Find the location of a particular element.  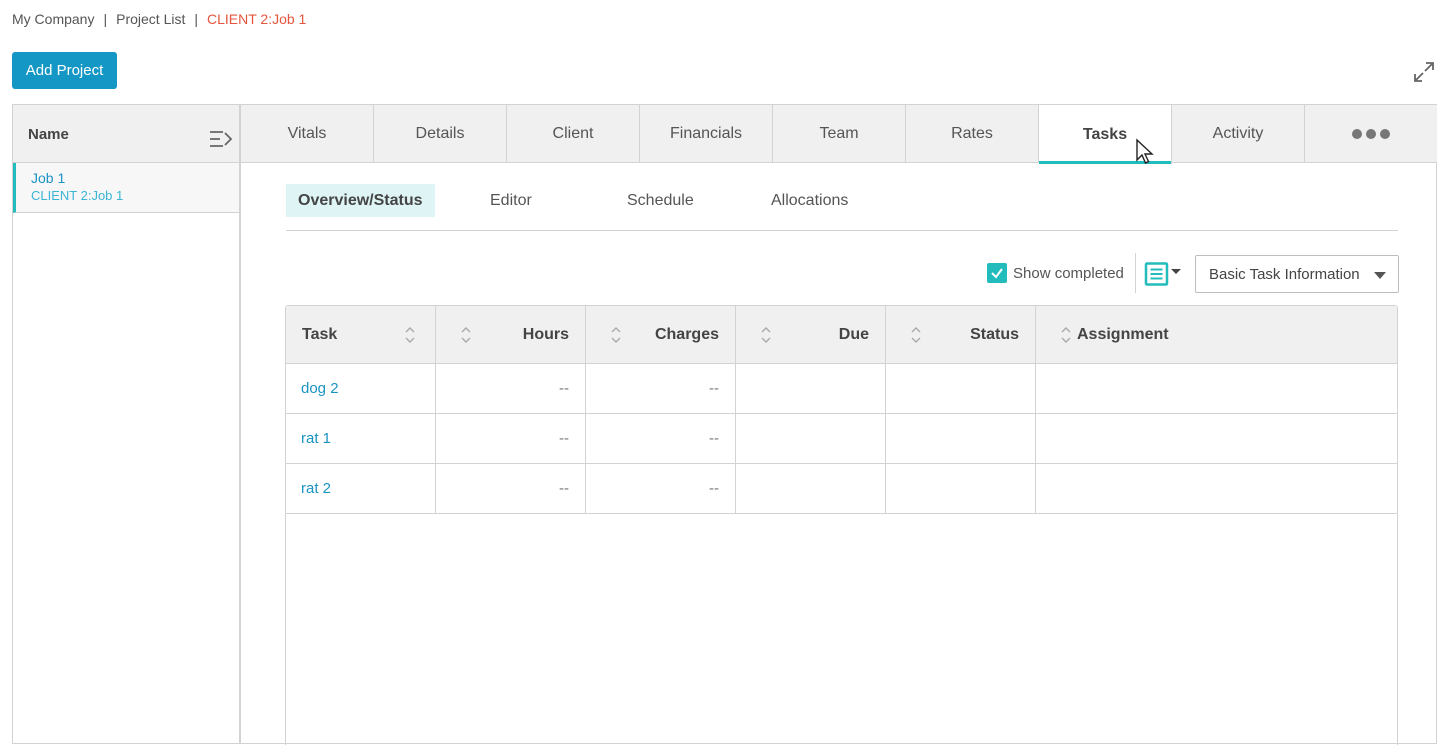

more-dots-icon is located at coordinates (1371, 134).